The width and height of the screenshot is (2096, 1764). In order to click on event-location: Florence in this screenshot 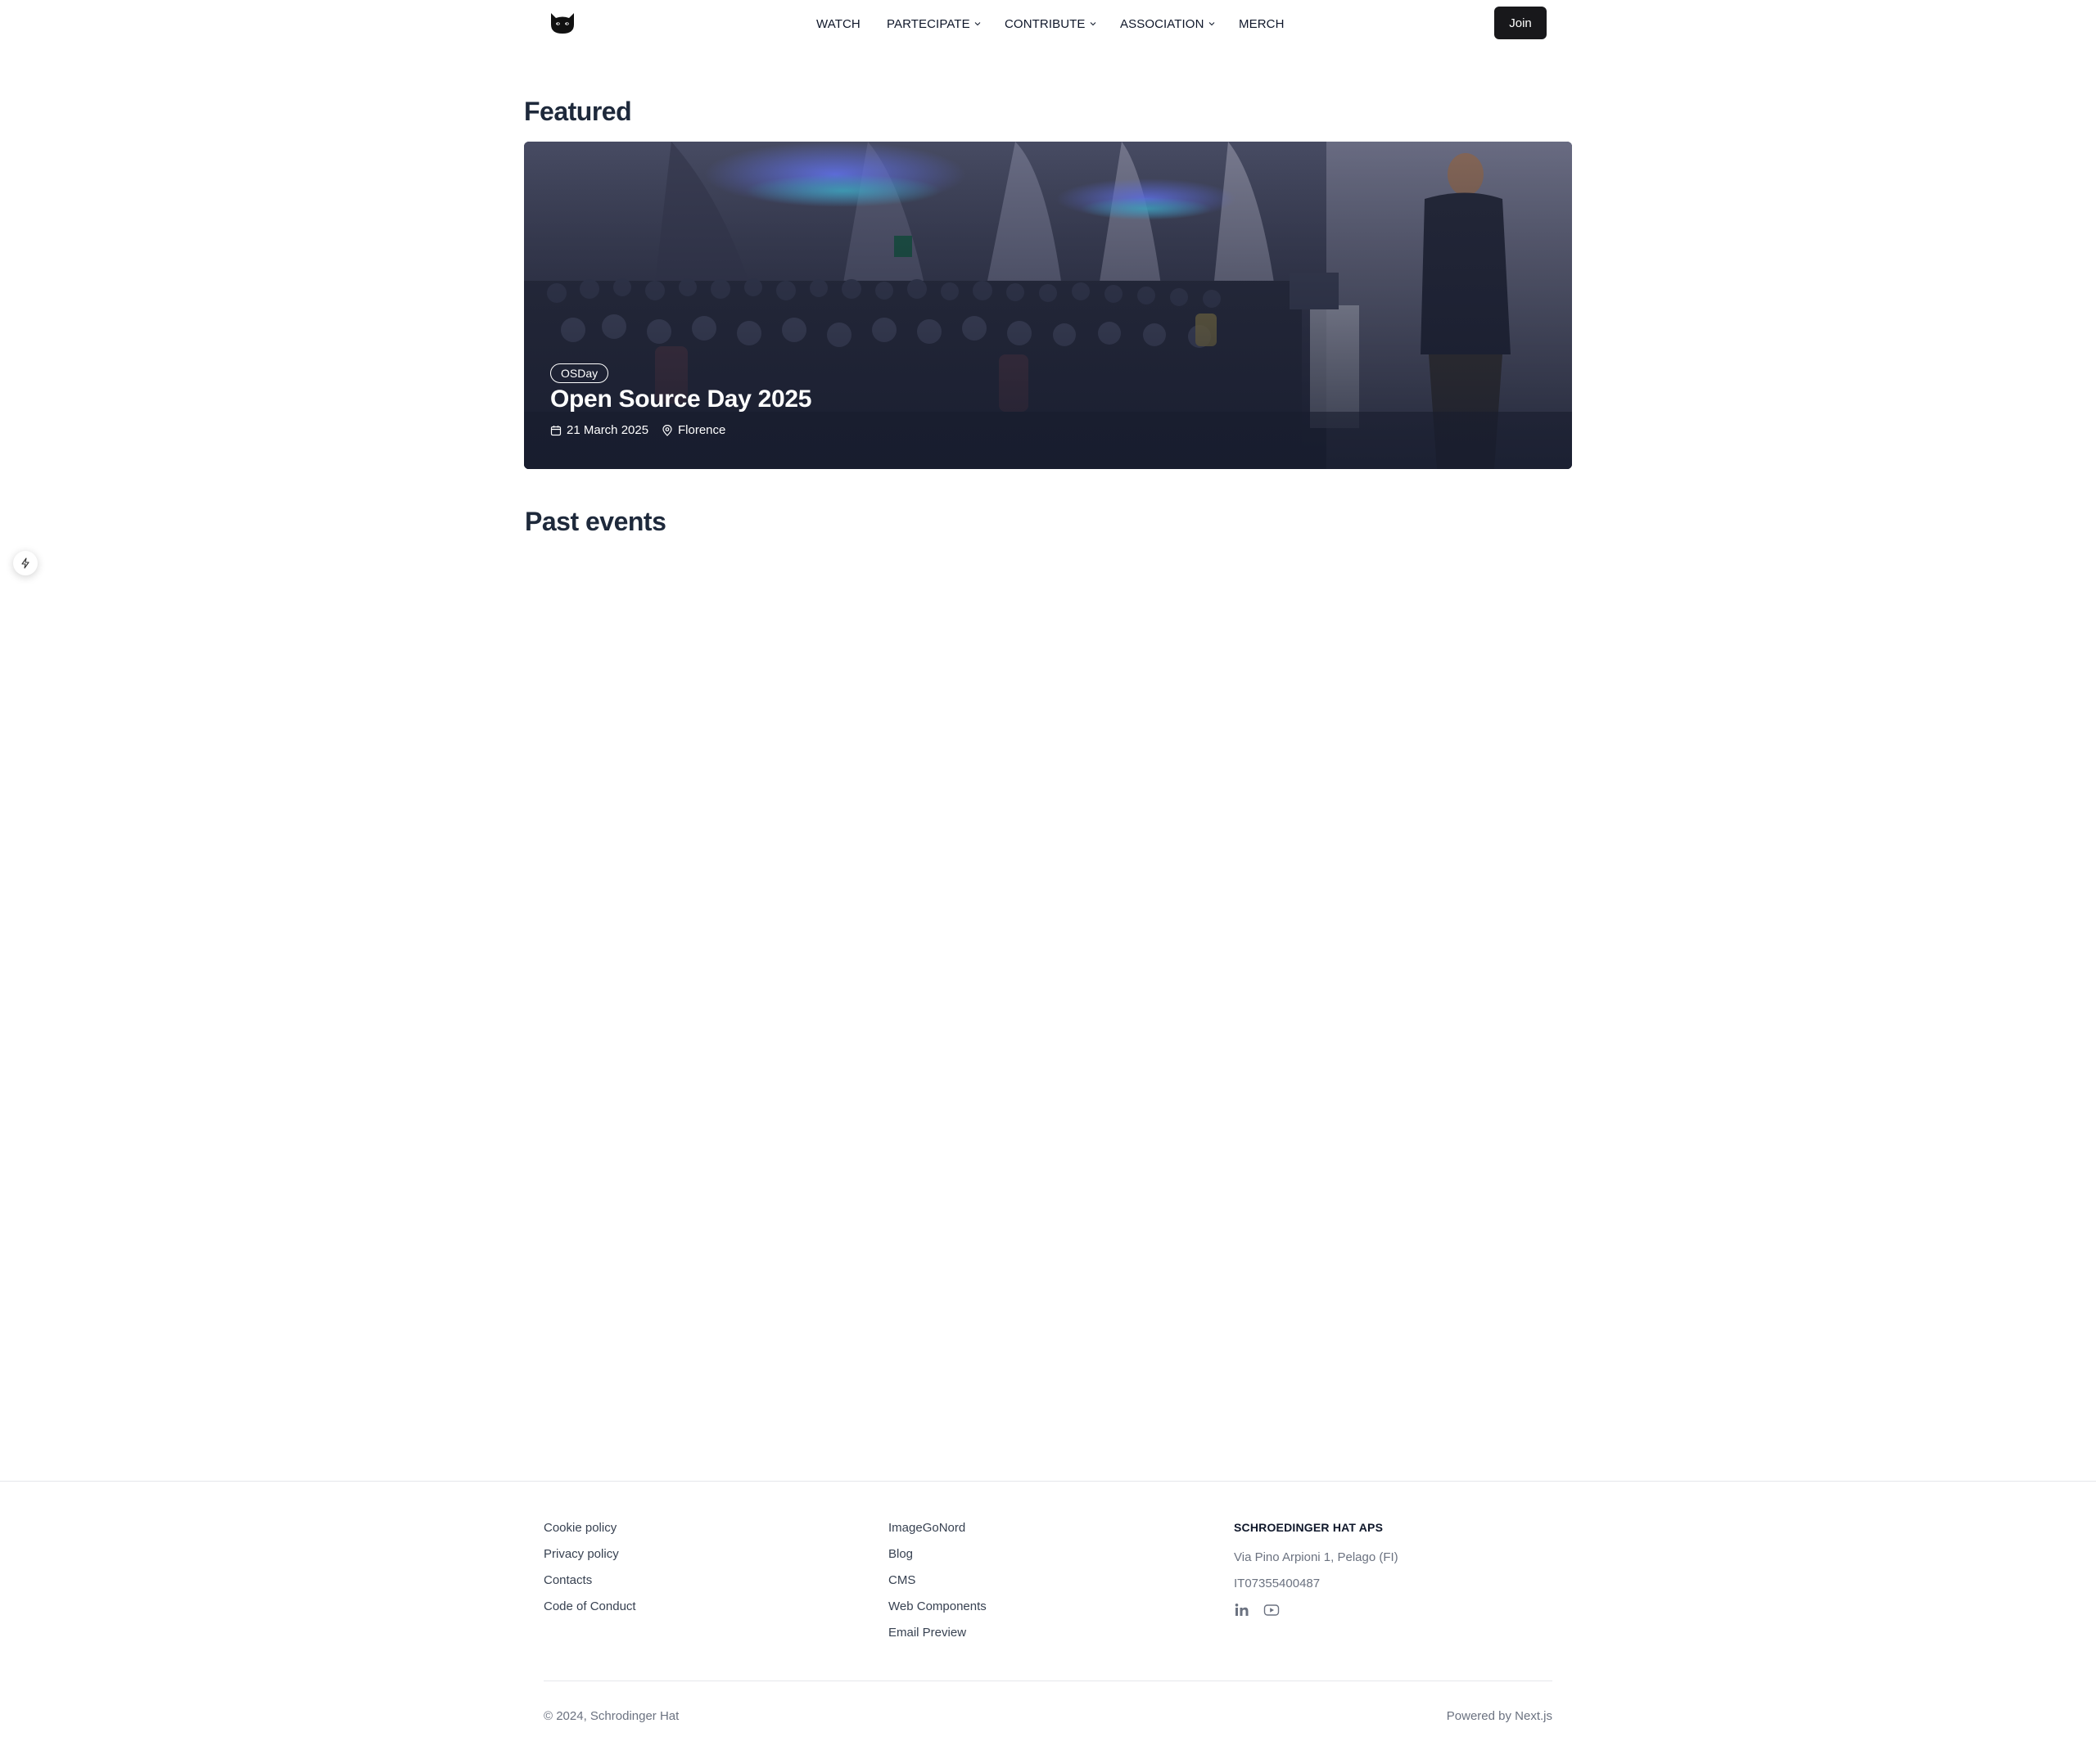, I will do `click(693, 430)`.